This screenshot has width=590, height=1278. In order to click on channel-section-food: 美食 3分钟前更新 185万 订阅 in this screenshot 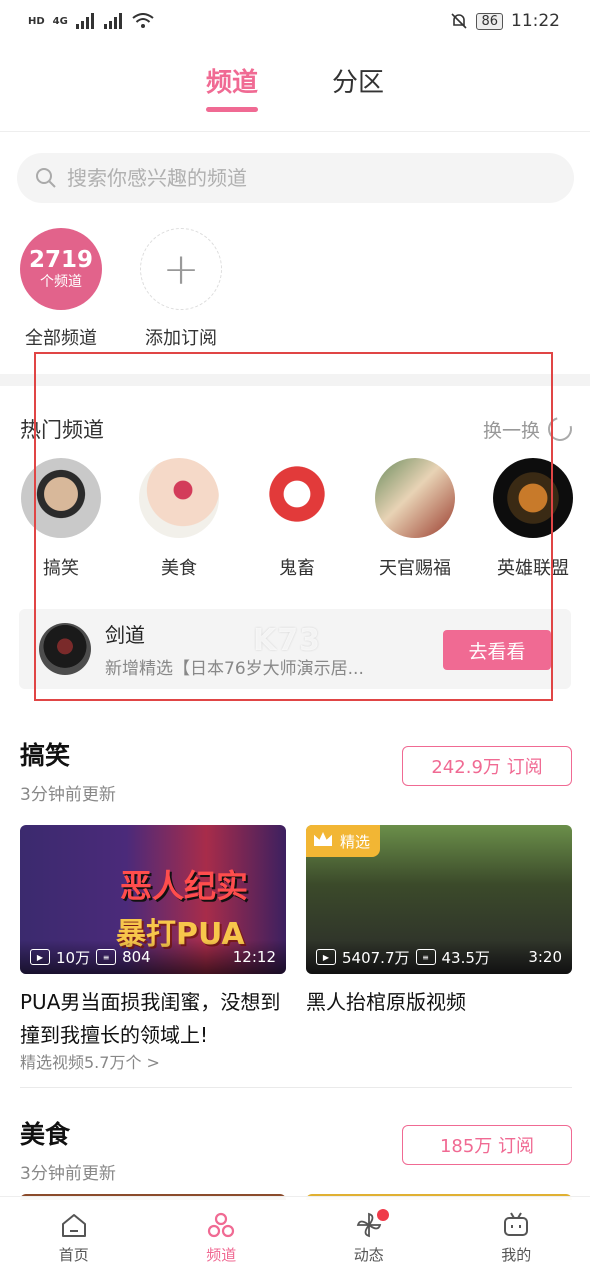, I will do `click(296, 1149)`.